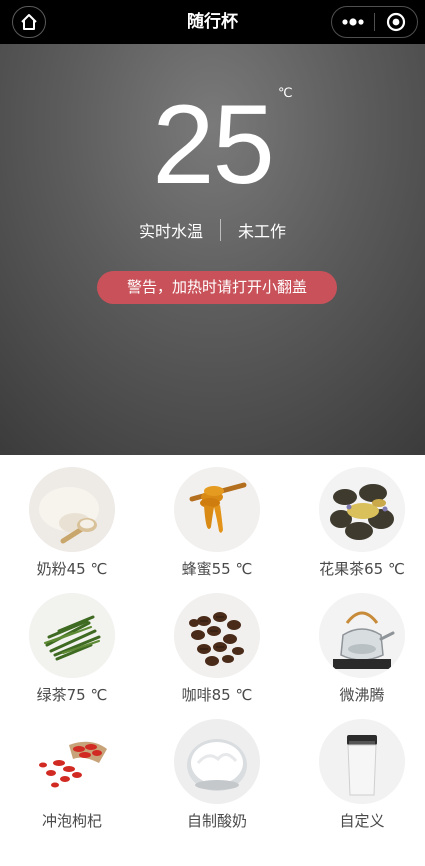 The image size is (425, 866). What do you see at coordinates (72, 761) in the screenshot?
I see `goji-icon` at bounding box center [72, 761].